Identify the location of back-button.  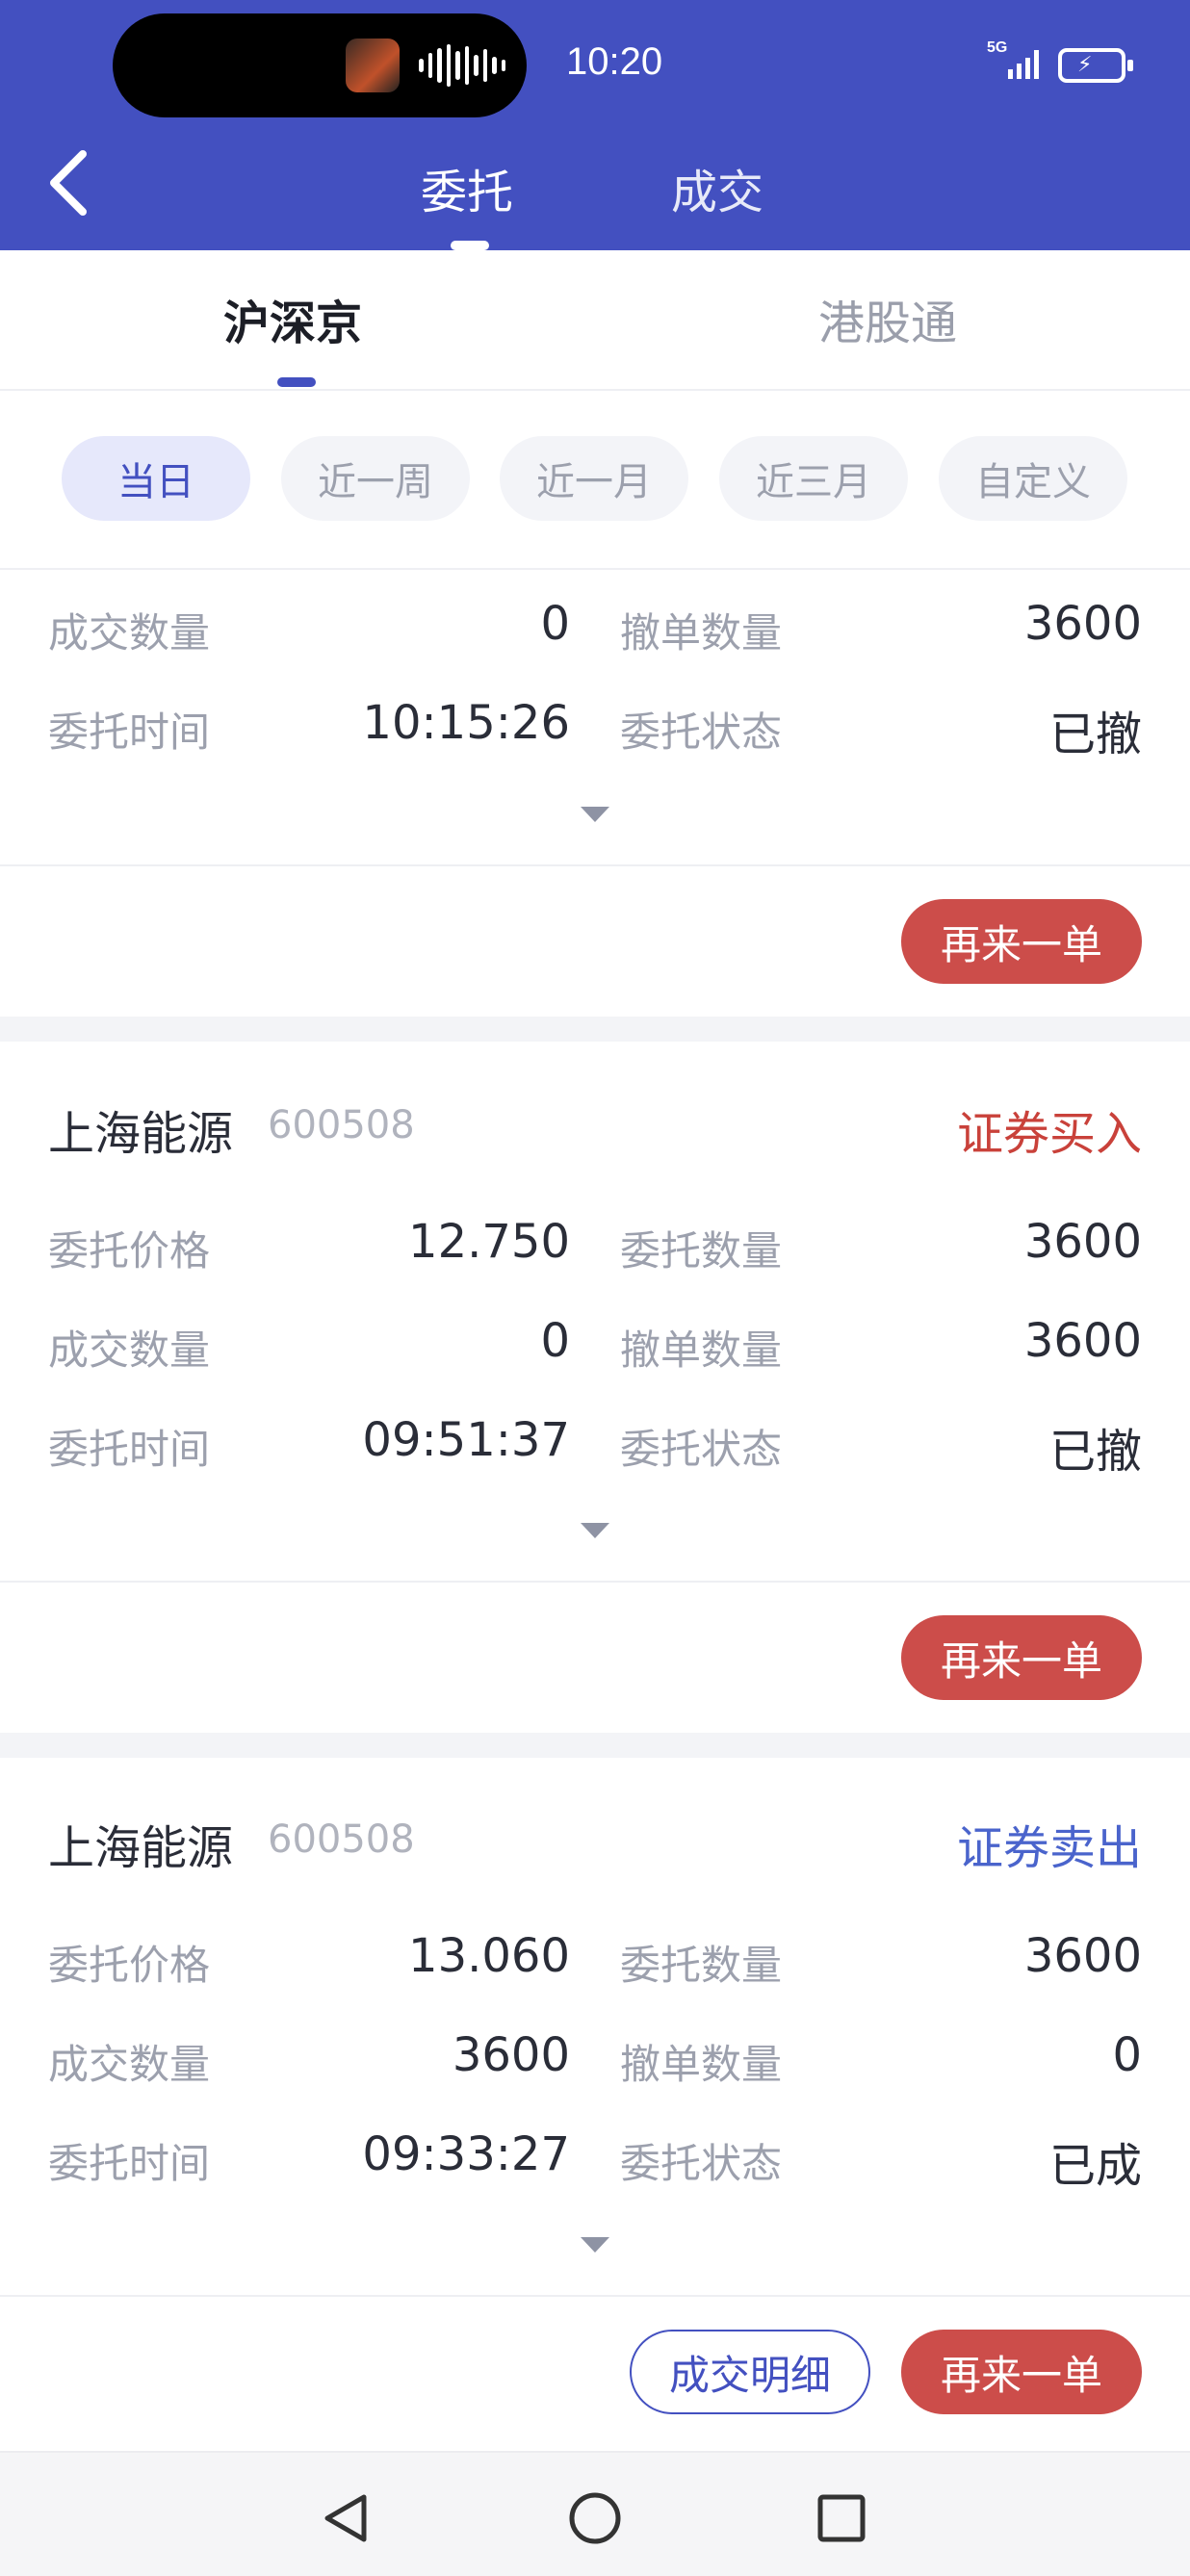
(71, 183).